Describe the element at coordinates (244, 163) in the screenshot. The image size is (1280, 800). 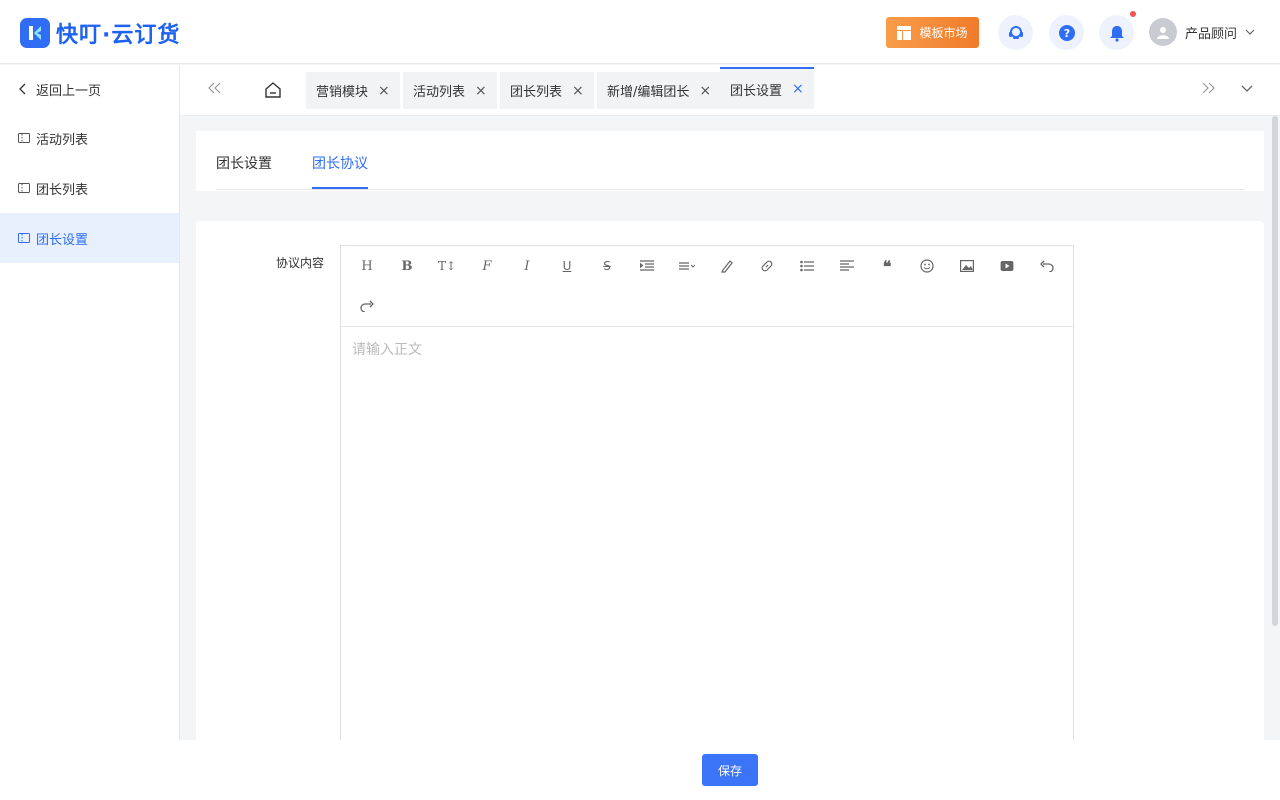
I see `subtab-leader-settings: 团长设置` at that location.